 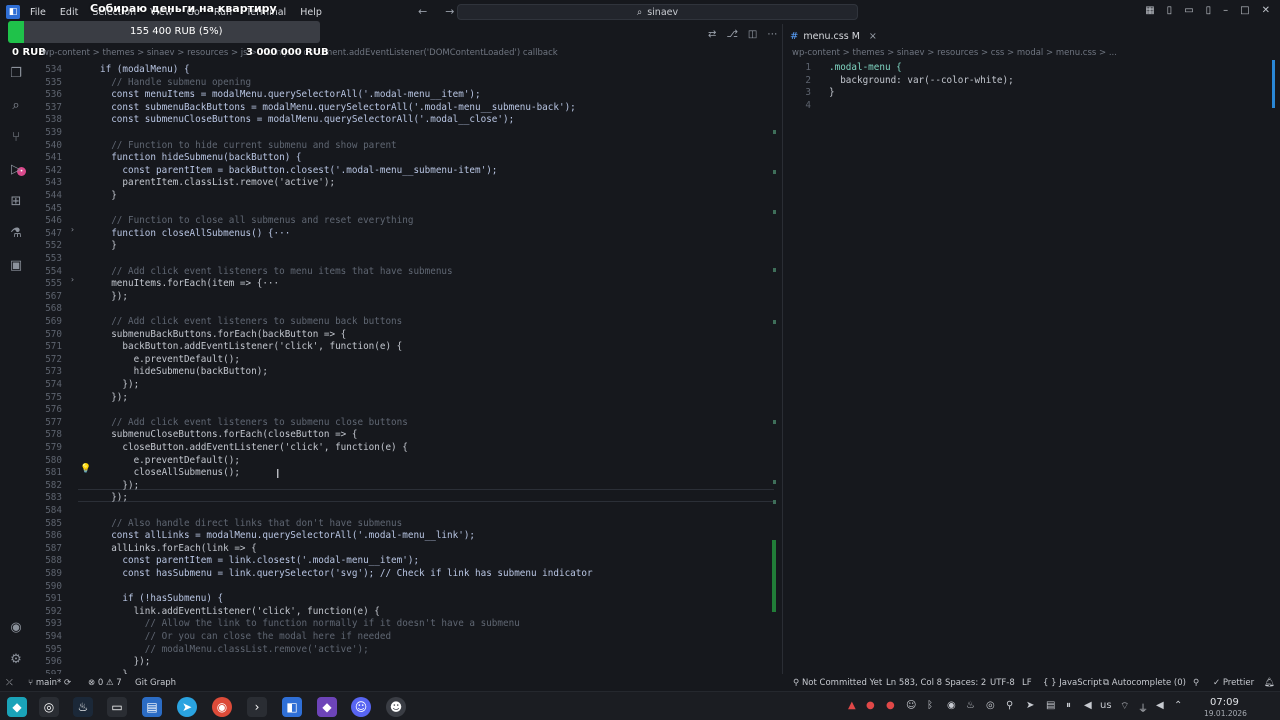 I want to click on tray-bluetooth-icon: ᛒ, so click(x=930, y=705).